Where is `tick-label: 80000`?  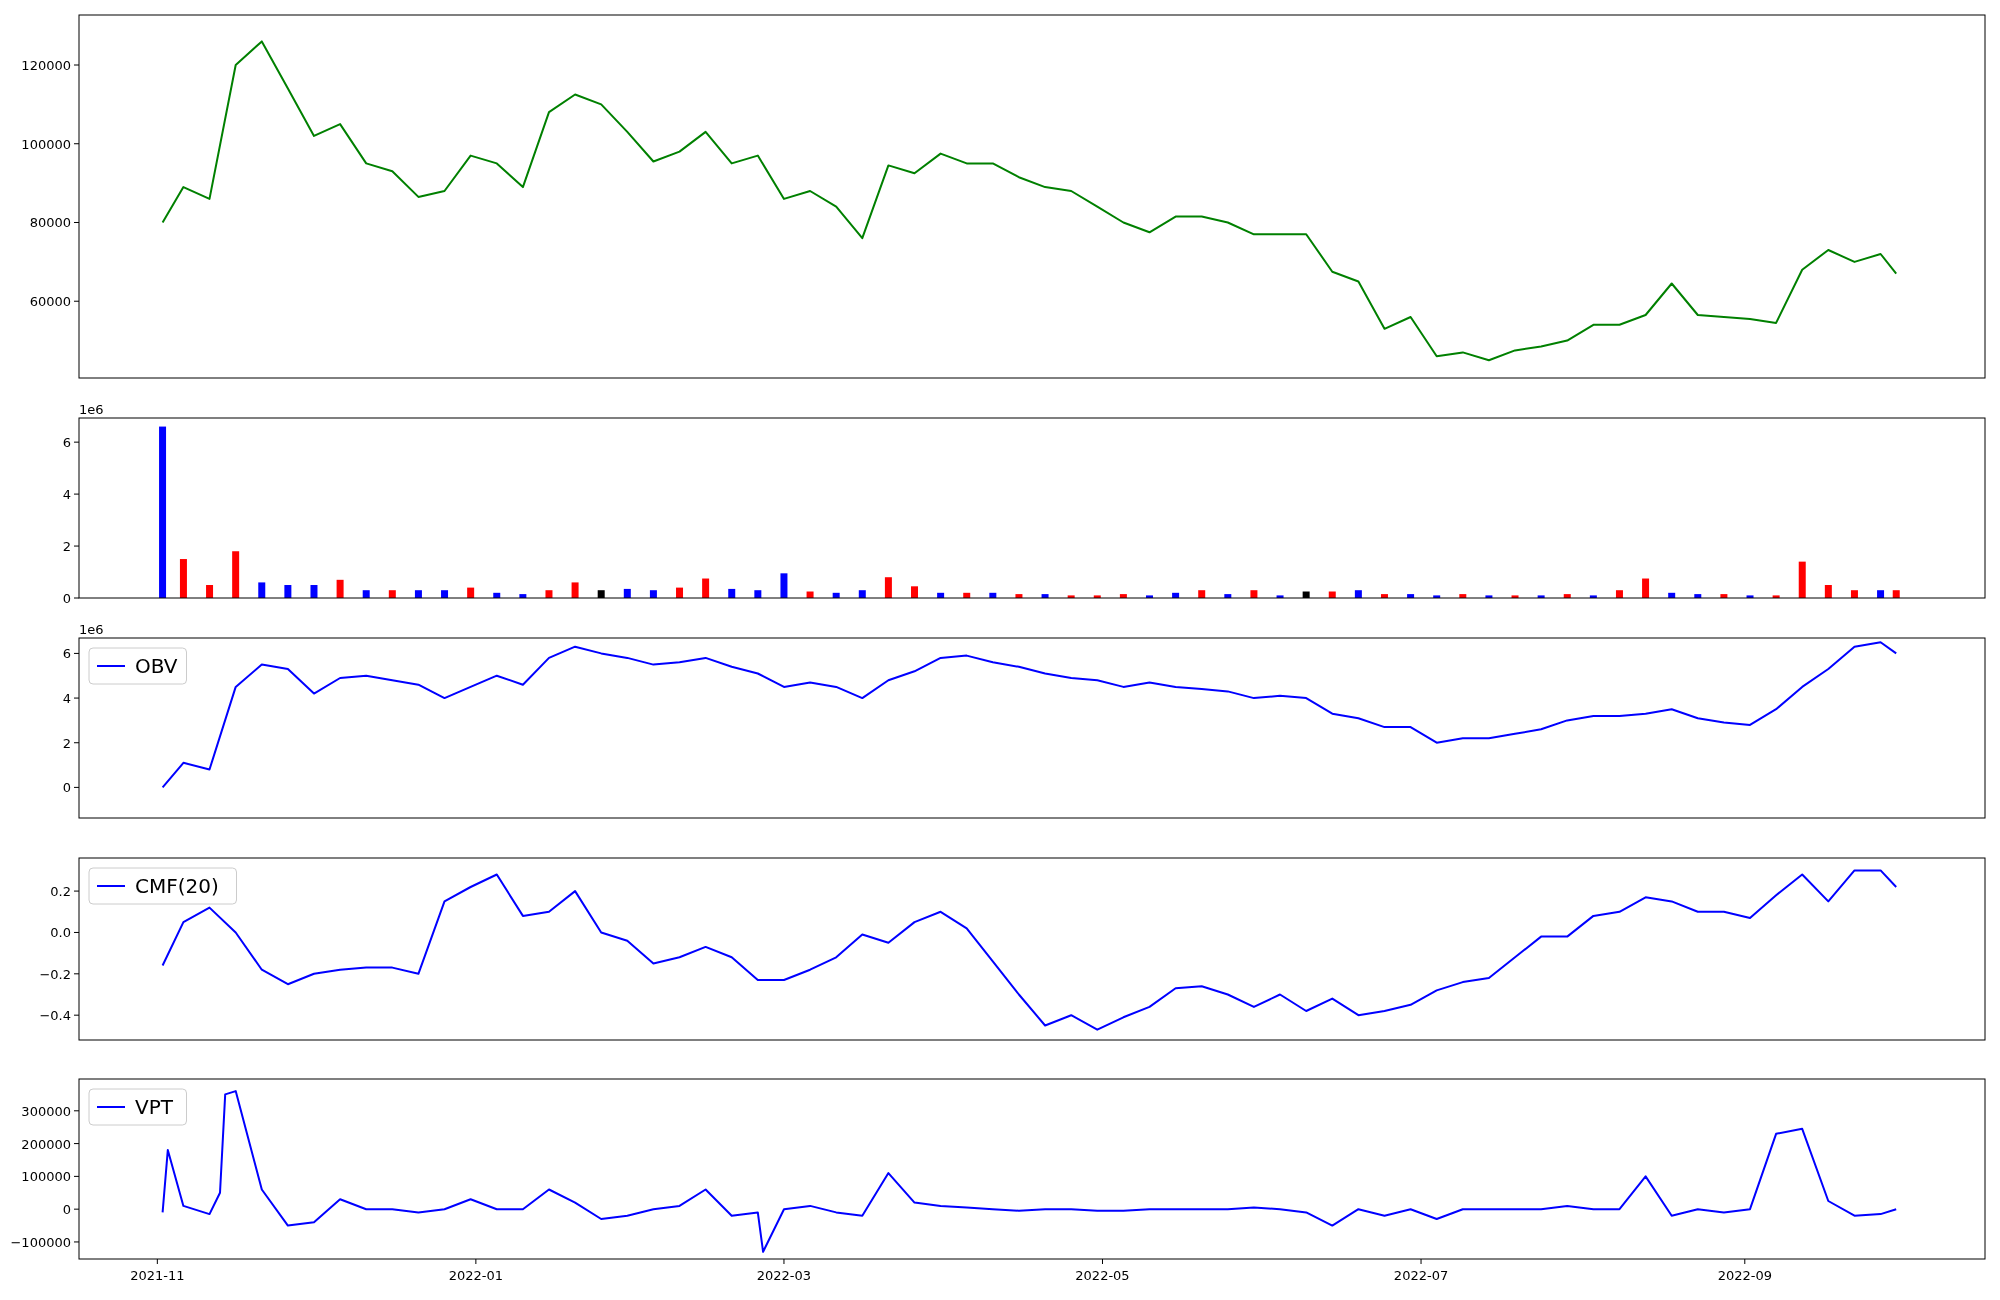 tick-label: 80000 is located at coordinates (50, 223).